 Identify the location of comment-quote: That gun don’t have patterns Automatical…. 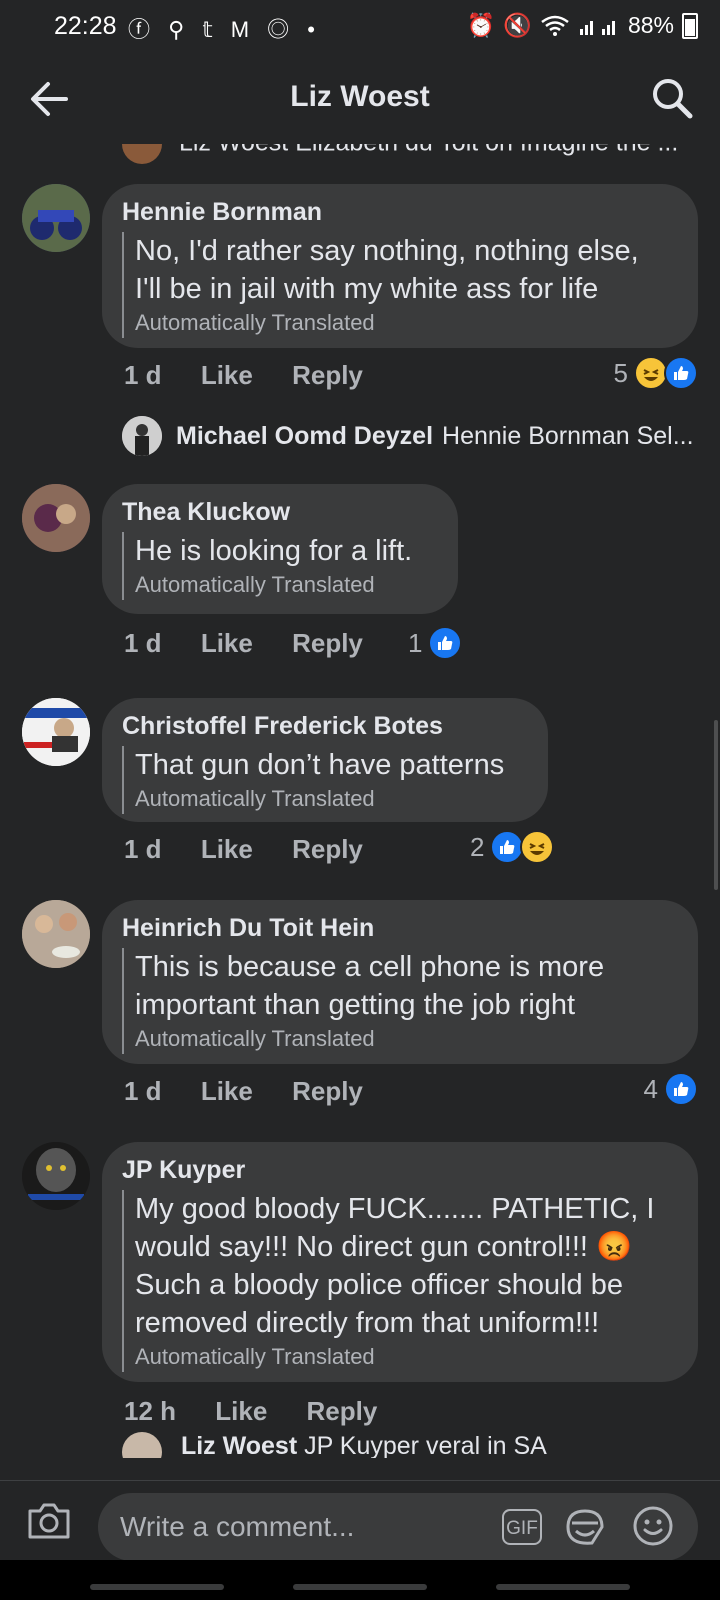
(313, 780).